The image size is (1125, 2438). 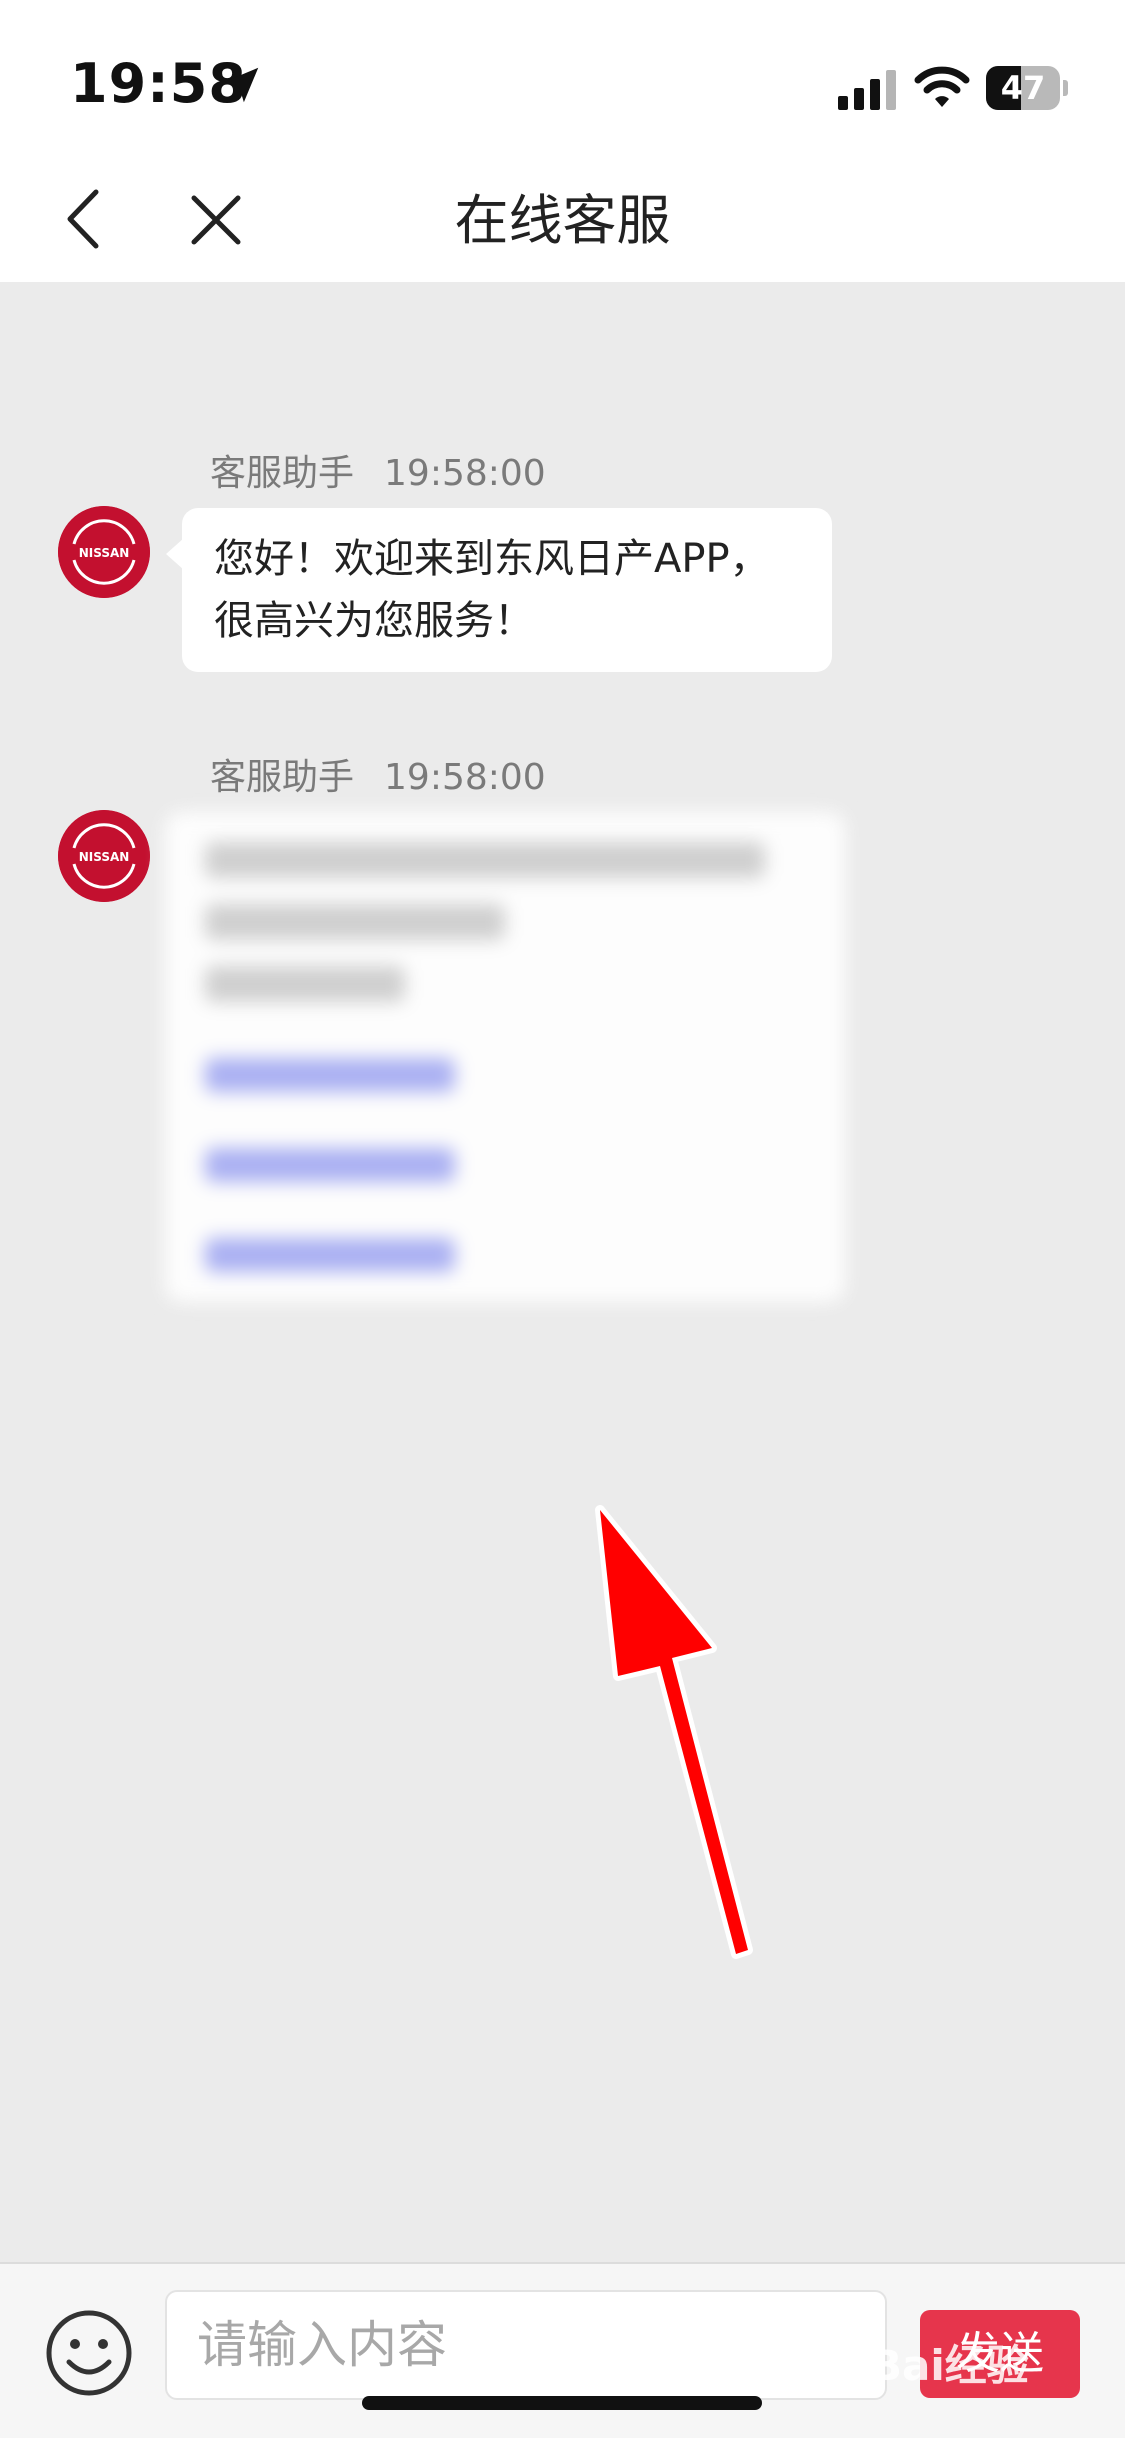 What do you see at coordinates (562, 2403) in the screenshot?
I see `home-indicator` at bounding box center [562, 2403].